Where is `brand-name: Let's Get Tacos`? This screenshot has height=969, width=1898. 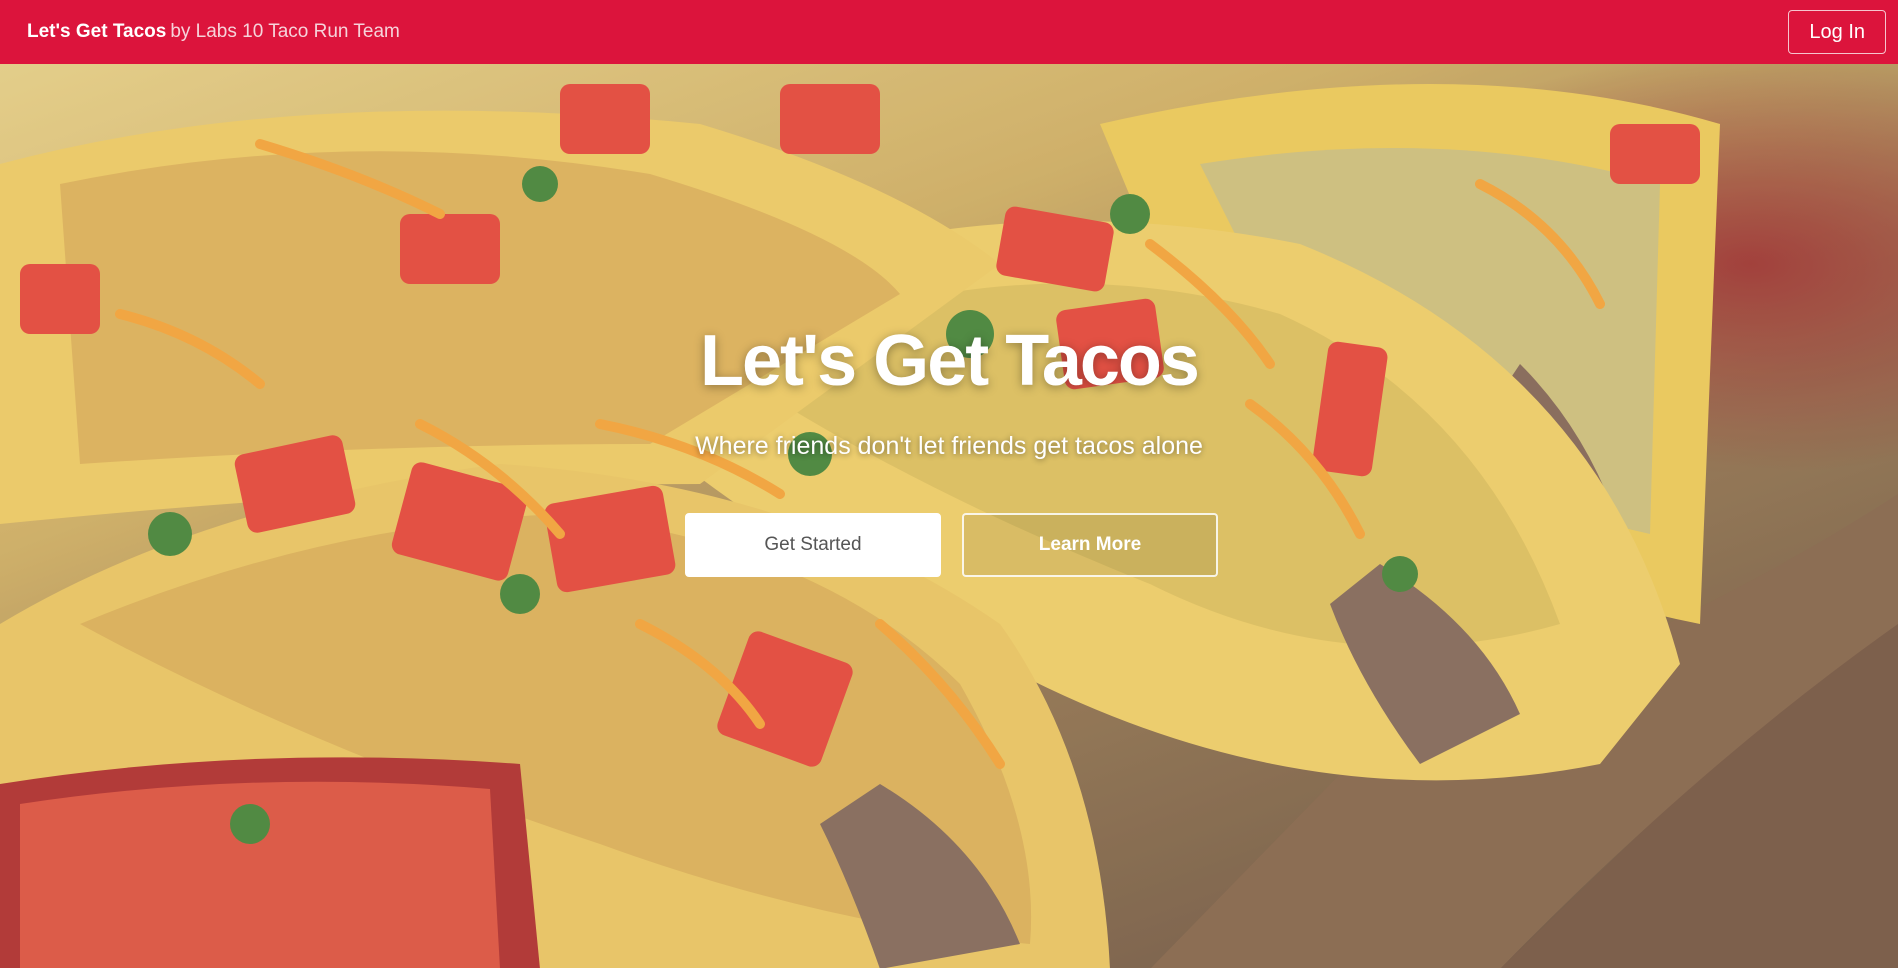
brand-name: Let's Get Tacos is located at coordinates (96, 31).